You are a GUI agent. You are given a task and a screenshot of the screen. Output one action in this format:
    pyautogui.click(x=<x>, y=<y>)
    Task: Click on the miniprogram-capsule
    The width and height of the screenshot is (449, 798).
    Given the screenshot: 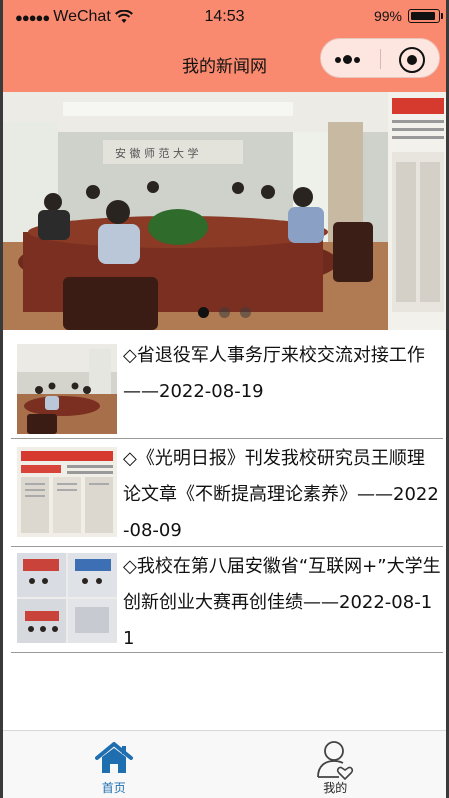 What is the action you would take?
    pyautogui.click(x=380, y=58)
    